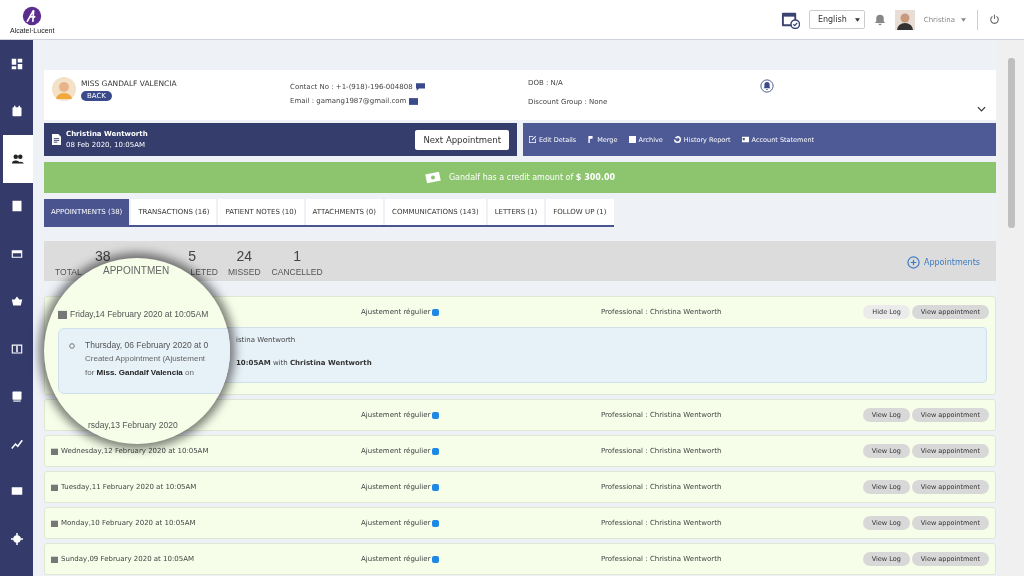 The height and width of the screenshot is (576, 1024). Describe the element at coordinates (145, 359) in the screenshot. I see `magnified-log-entry: Created Appointment (Ajustement` at that location.